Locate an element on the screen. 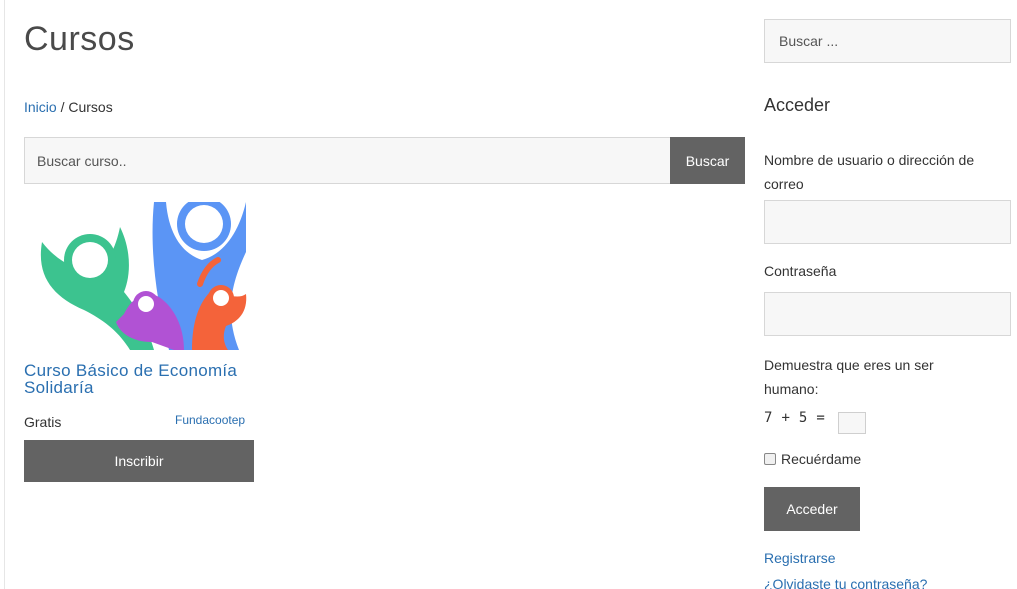  people-celebration-logo-icon is located at coordinates (143, 276).